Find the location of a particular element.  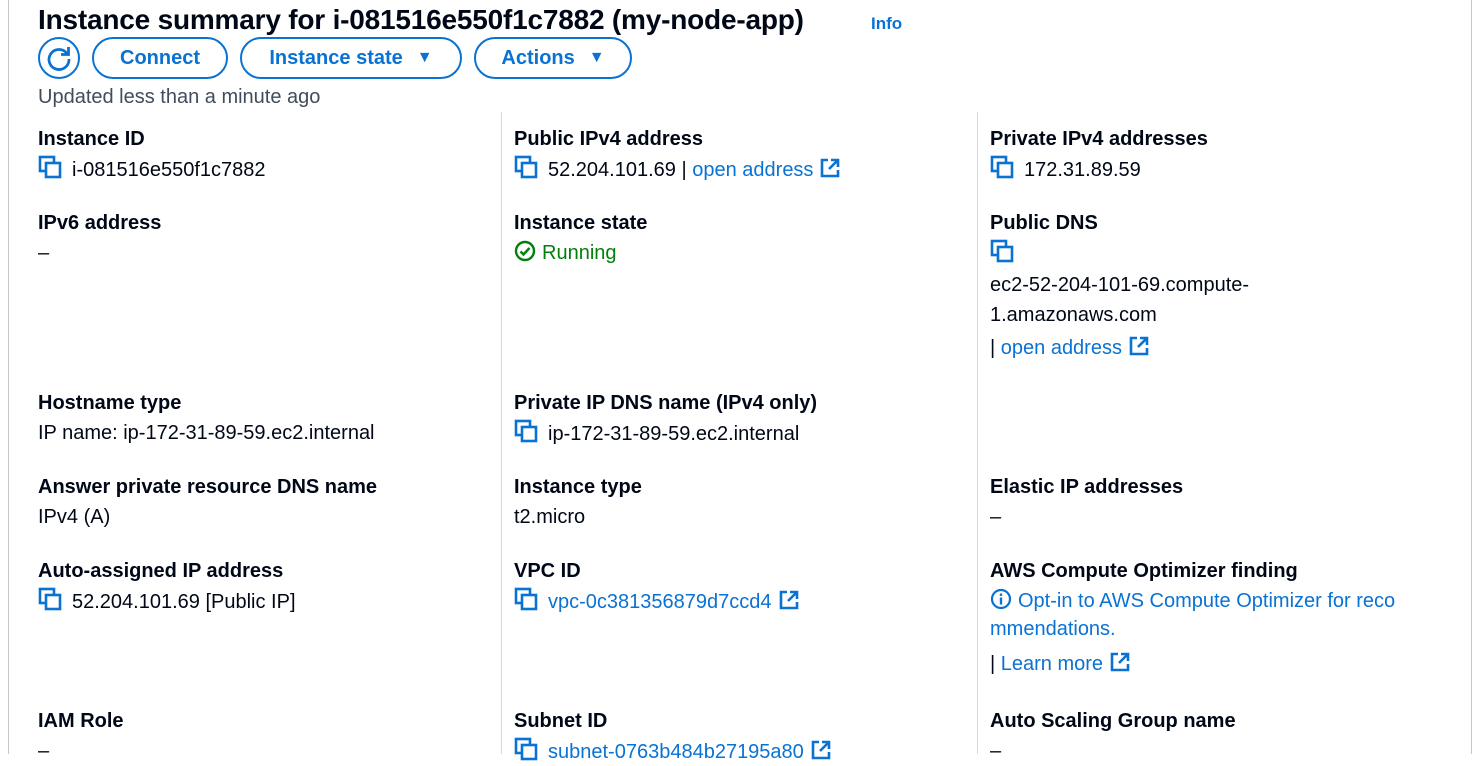

iam-role-value: – is located at coordinates (44, 751).